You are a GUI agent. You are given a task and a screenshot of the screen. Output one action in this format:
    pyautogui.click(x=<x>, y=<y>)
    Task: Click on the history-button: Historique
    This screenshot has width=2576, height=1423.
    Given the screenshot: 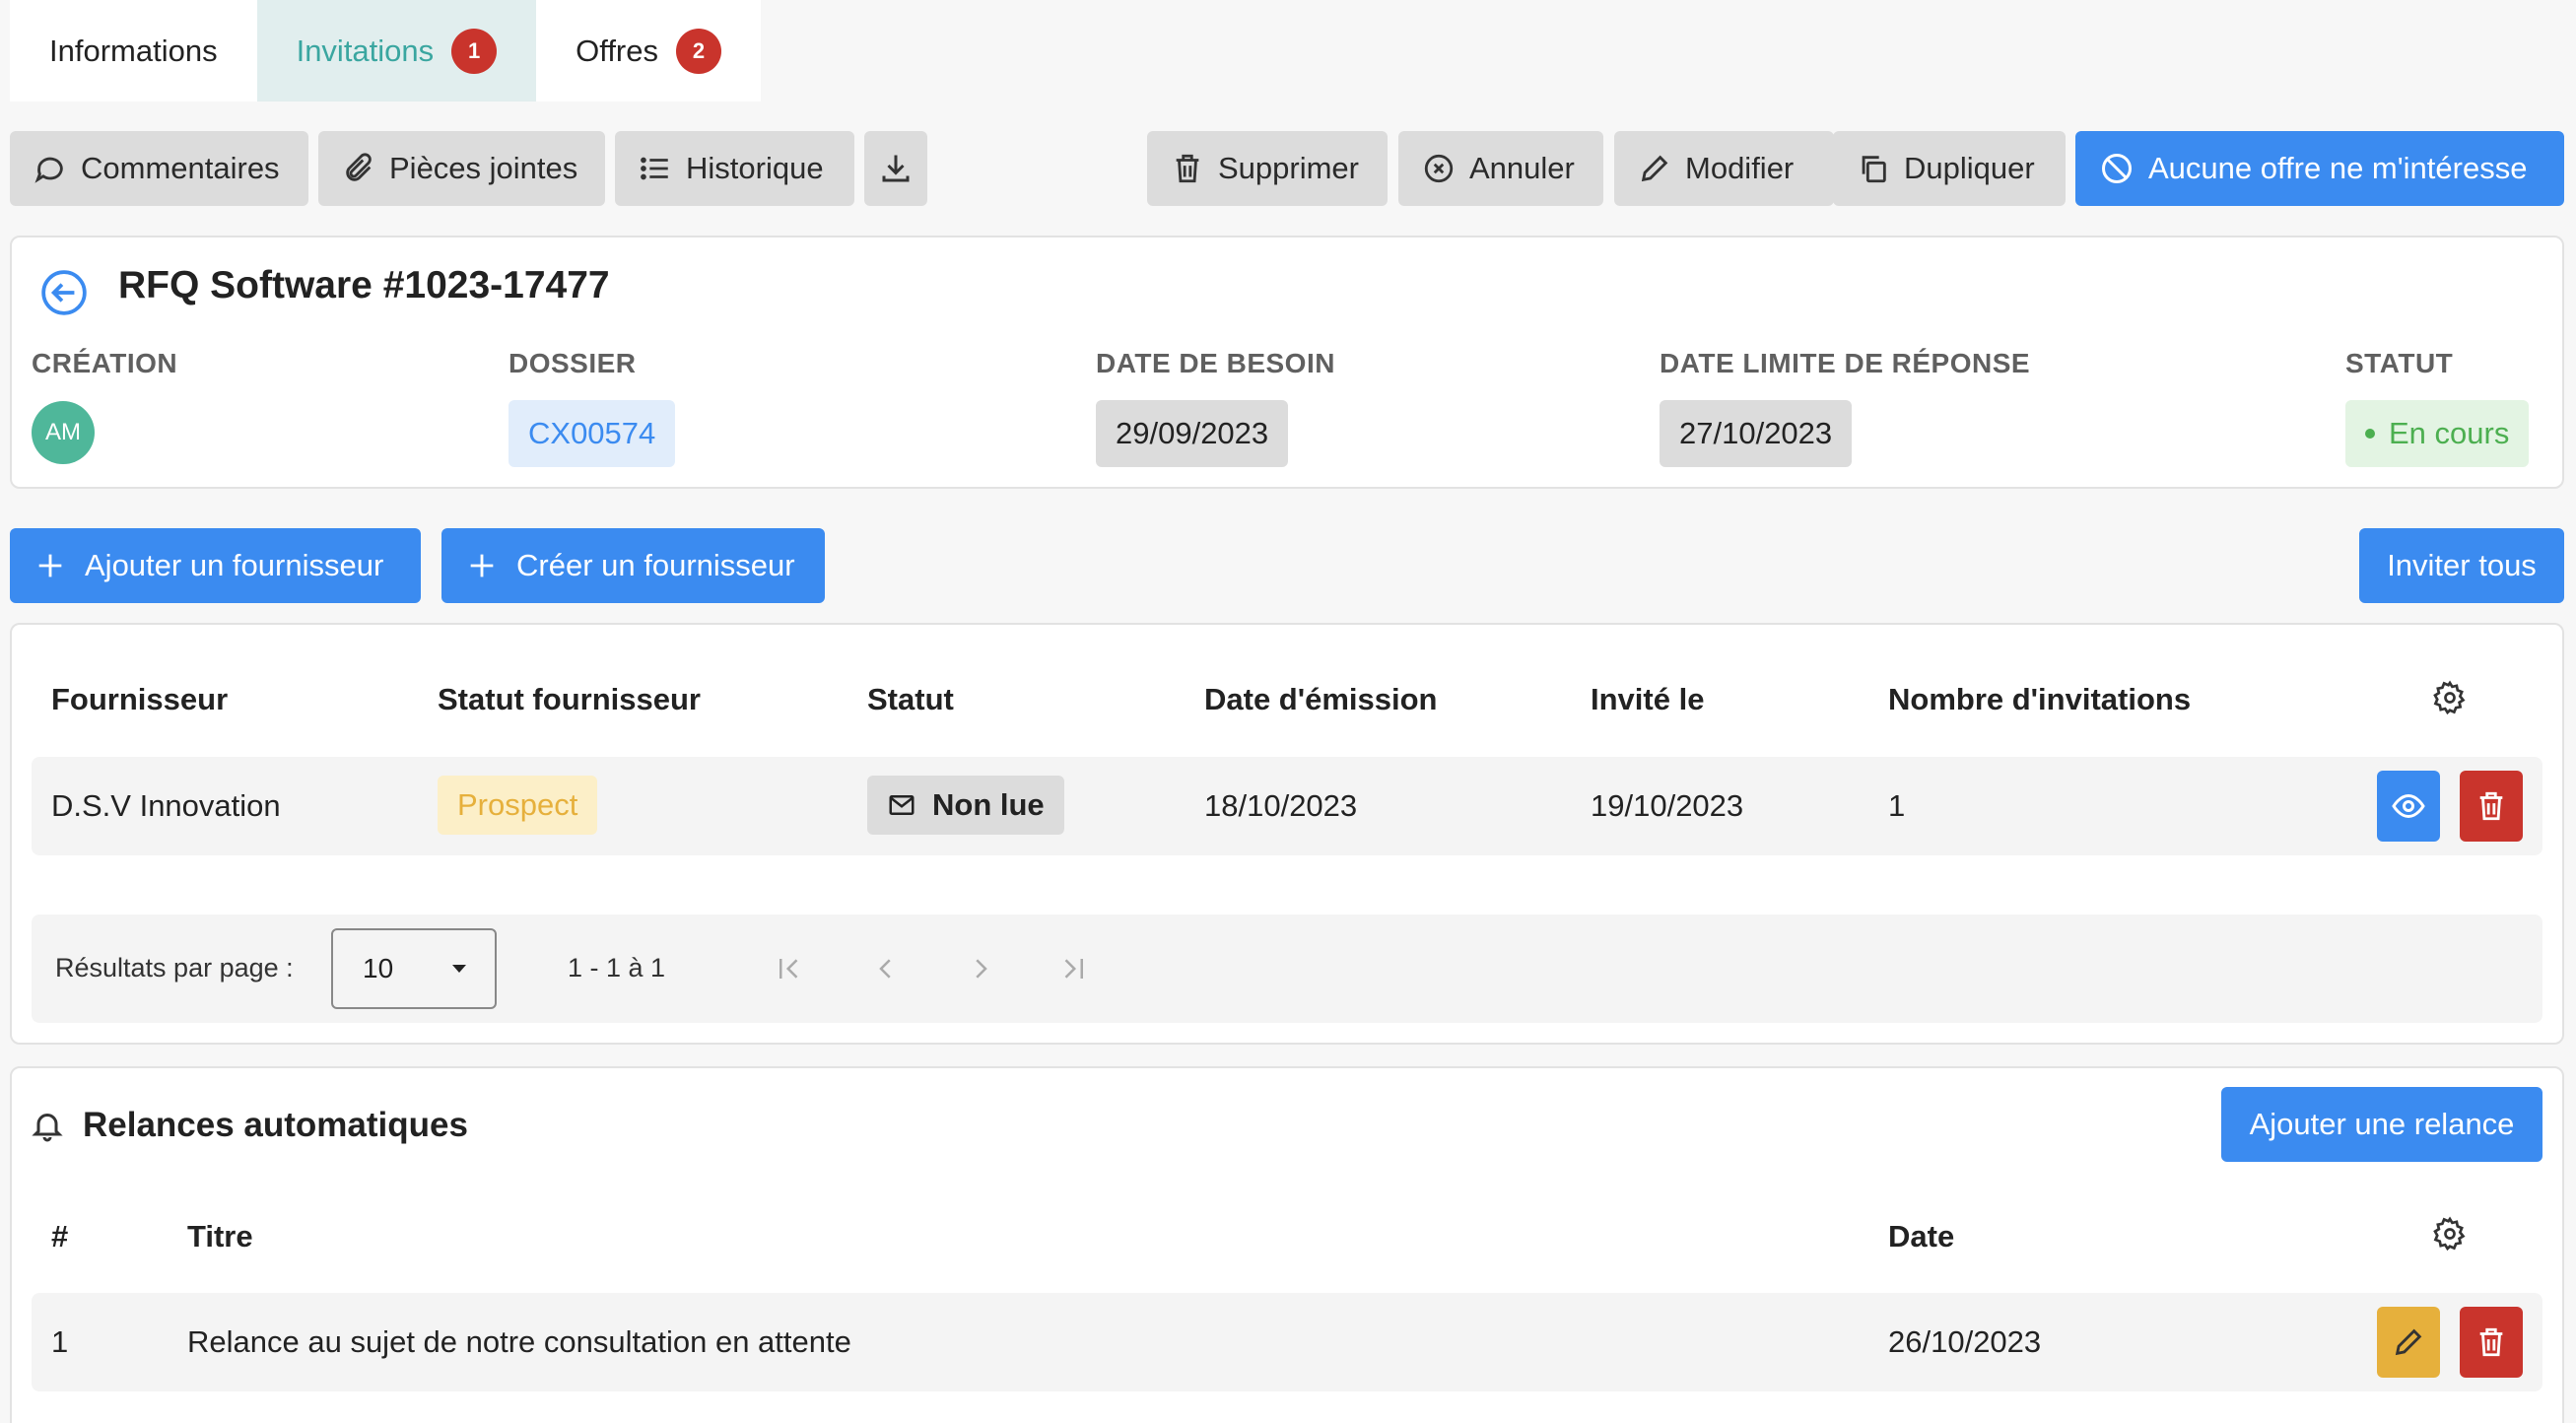 What is the action you would take?
    pyautogui.click(x=734, y=168)
    